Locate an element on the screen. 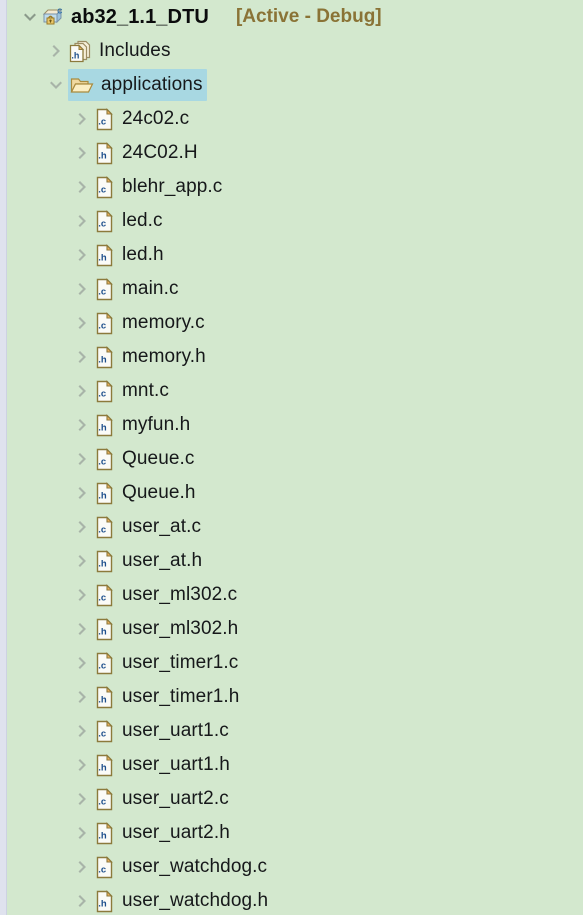 This screenshot has width=583, height=915. tree-row-24c02-h: .h 24C02.H is located at coordinates (295, 153).